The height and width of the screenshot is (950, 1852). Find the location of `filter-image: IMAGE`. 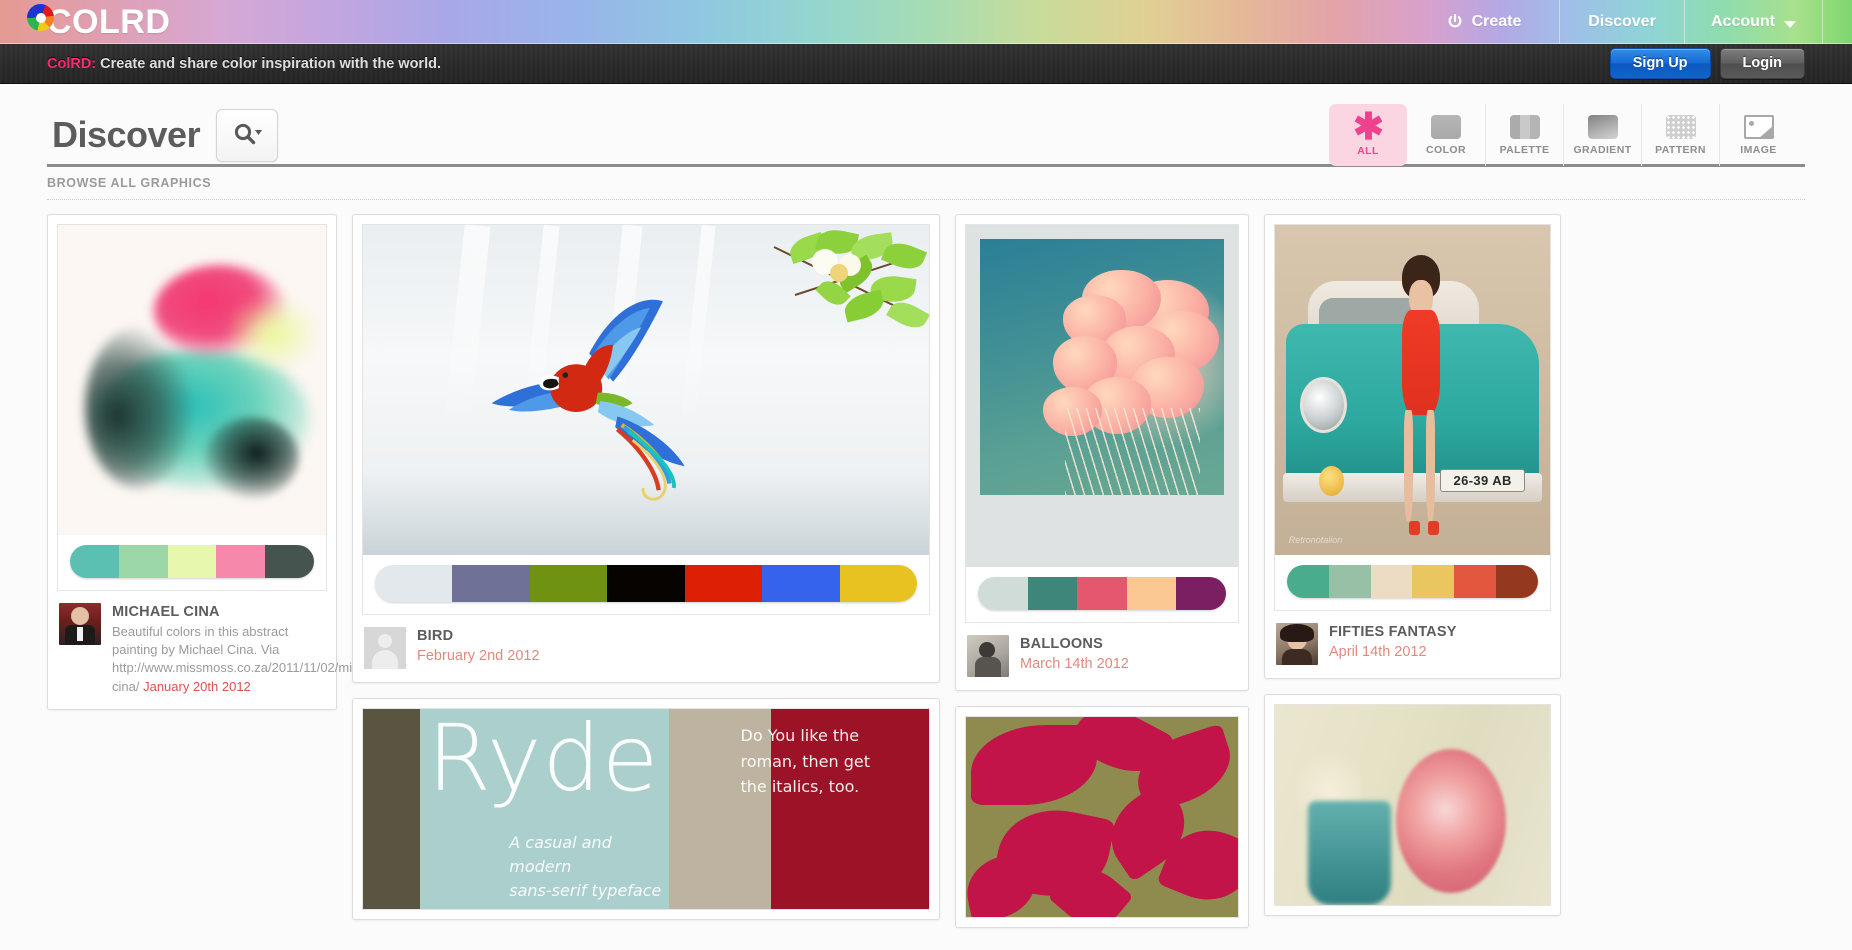

filter-image: IMAGE is located at coordinates (1758, 135).